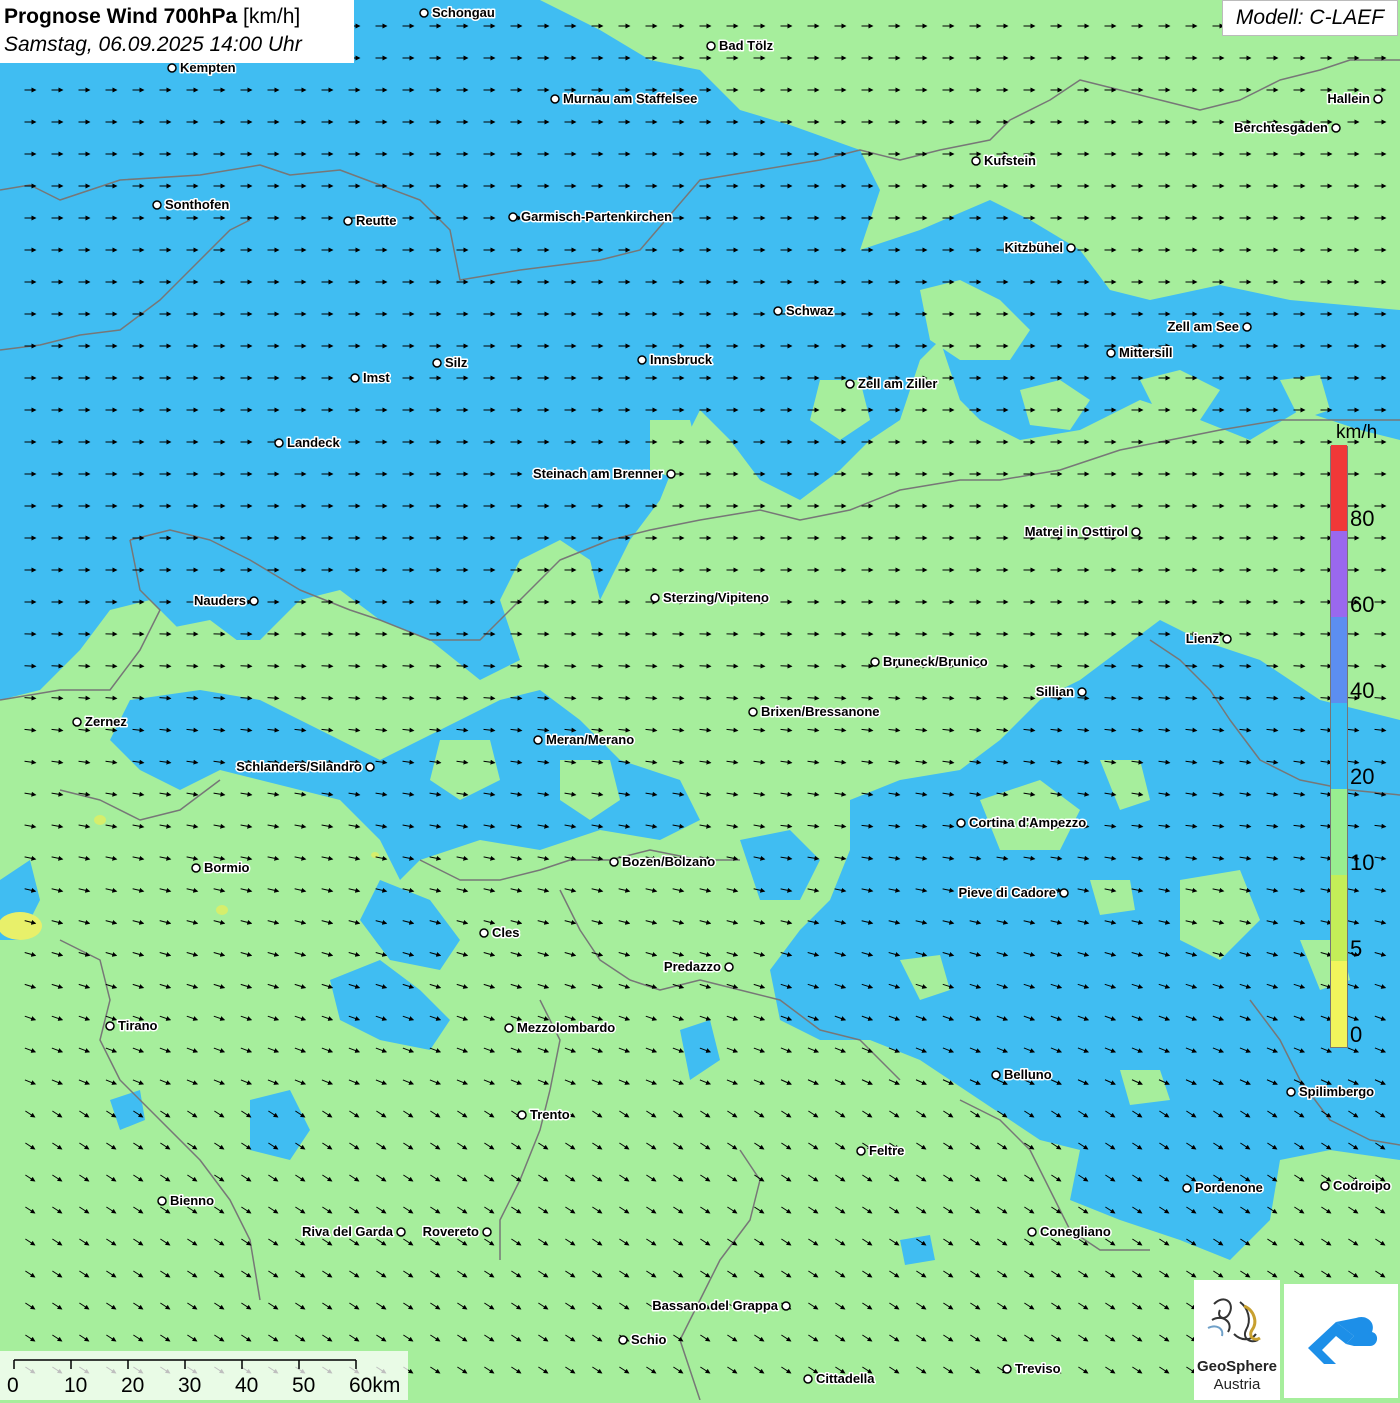 This screenshot has height=1403, width=1400. I want to click on city-label: Schlanders/Silandro, so click(299, 766).